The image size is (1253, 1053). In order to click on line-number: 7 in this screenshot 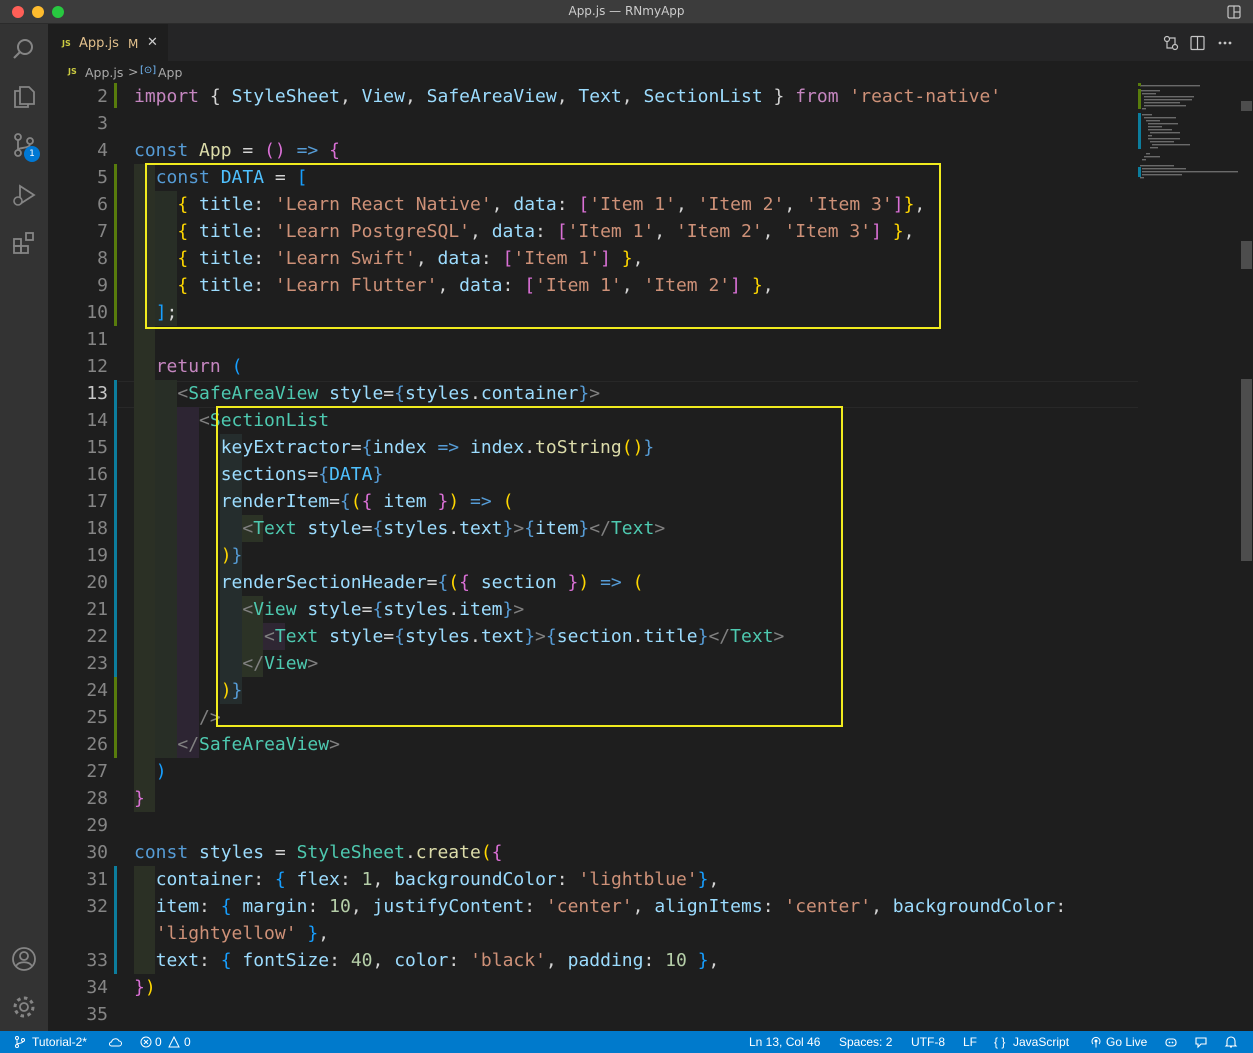, I will do `click(102, 231)`.